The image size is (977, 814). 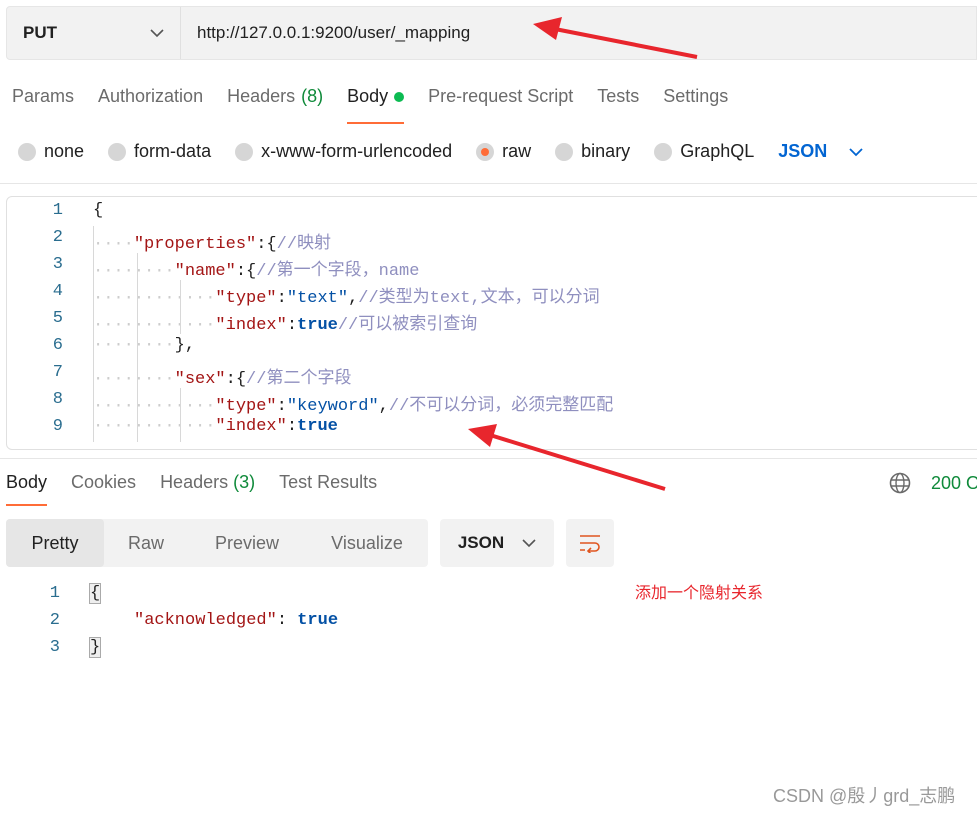 I want to click on code-line: ········"name":{//第一个字段，name, so click(x=256, y=268).